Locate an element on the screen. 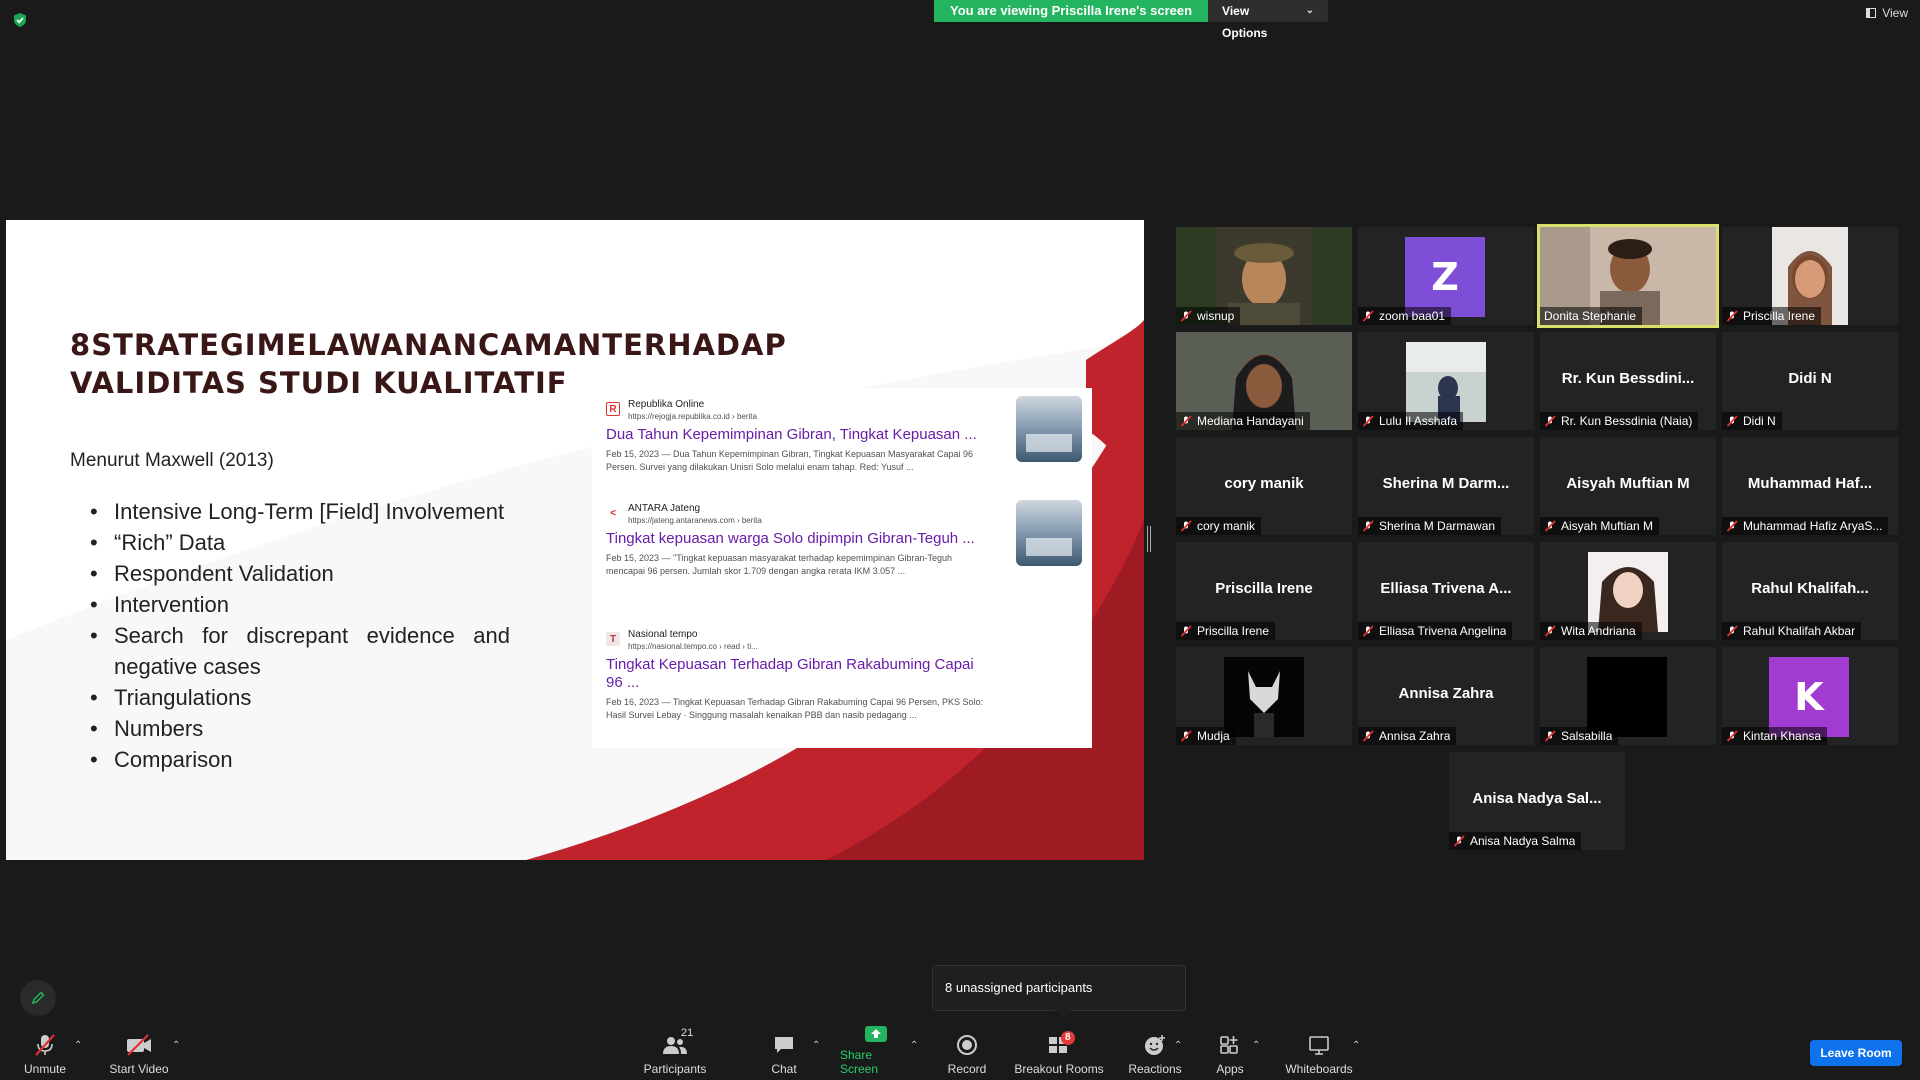 The width and height of the screenshot is (1920, 1080). annotate-pen-button is located at coordinates (38, 998).